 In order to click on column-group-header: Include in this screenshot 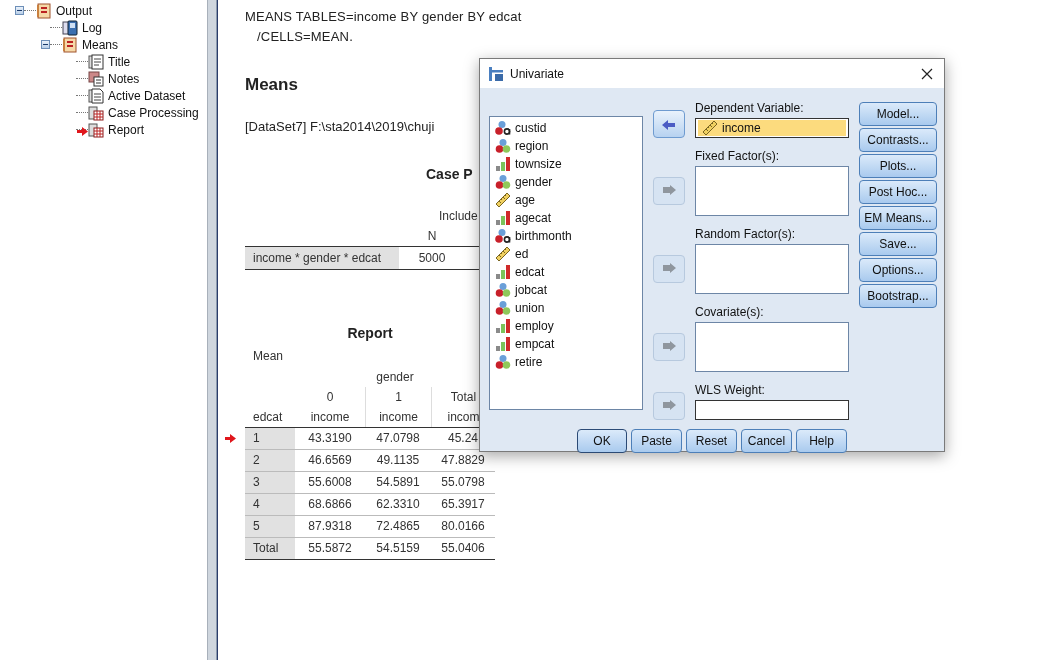, I will do `click(458, 216)`.